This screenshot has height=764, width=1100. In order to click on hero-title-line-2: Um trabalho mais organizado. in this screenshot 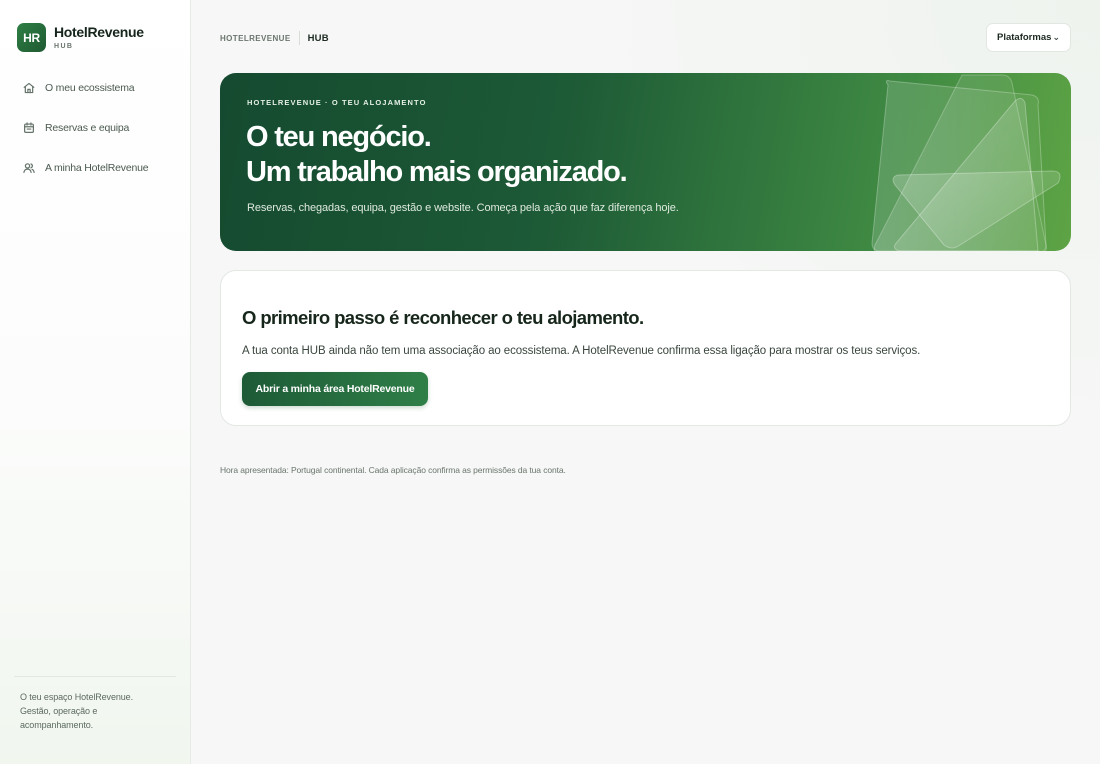, I will do `click(437, 172)`.